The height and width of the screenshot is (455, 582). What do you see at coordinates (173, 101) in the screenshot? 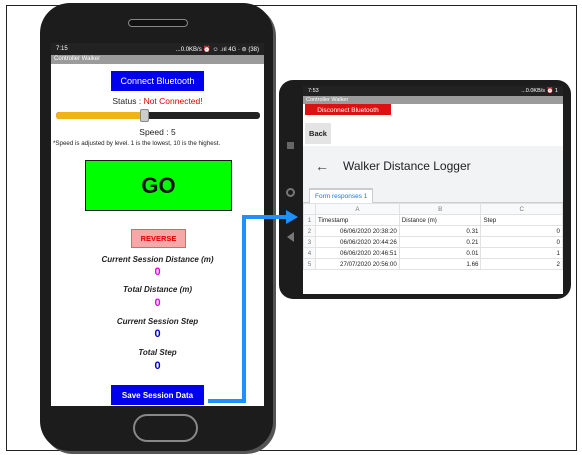
I see `status-value: Not Connected!` at bounding box center [173, 101].